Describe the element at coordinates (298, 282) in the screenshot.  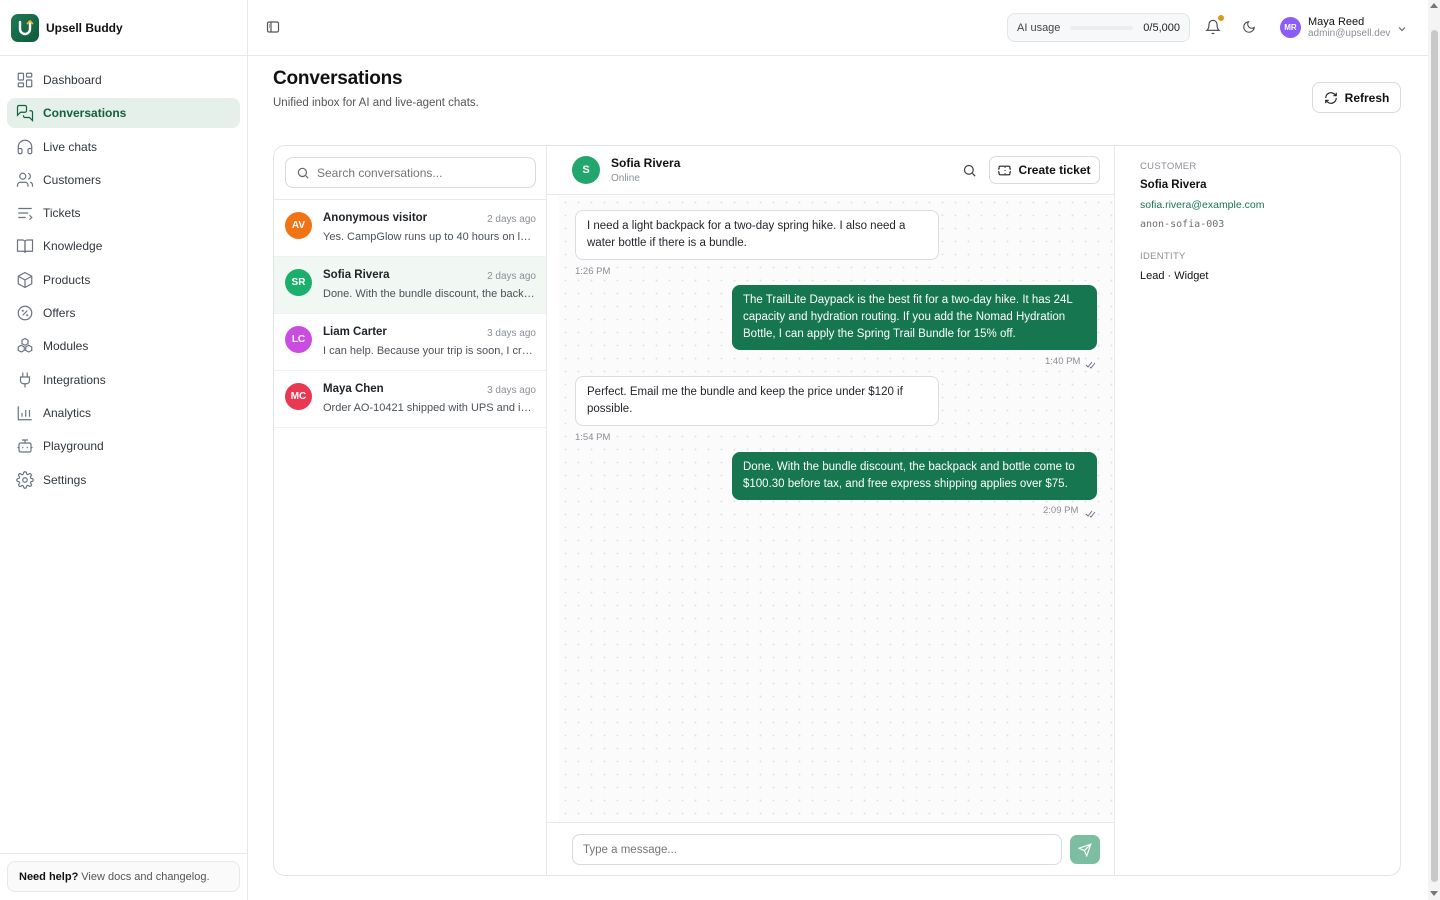
I see `avatar: SR` at that location.